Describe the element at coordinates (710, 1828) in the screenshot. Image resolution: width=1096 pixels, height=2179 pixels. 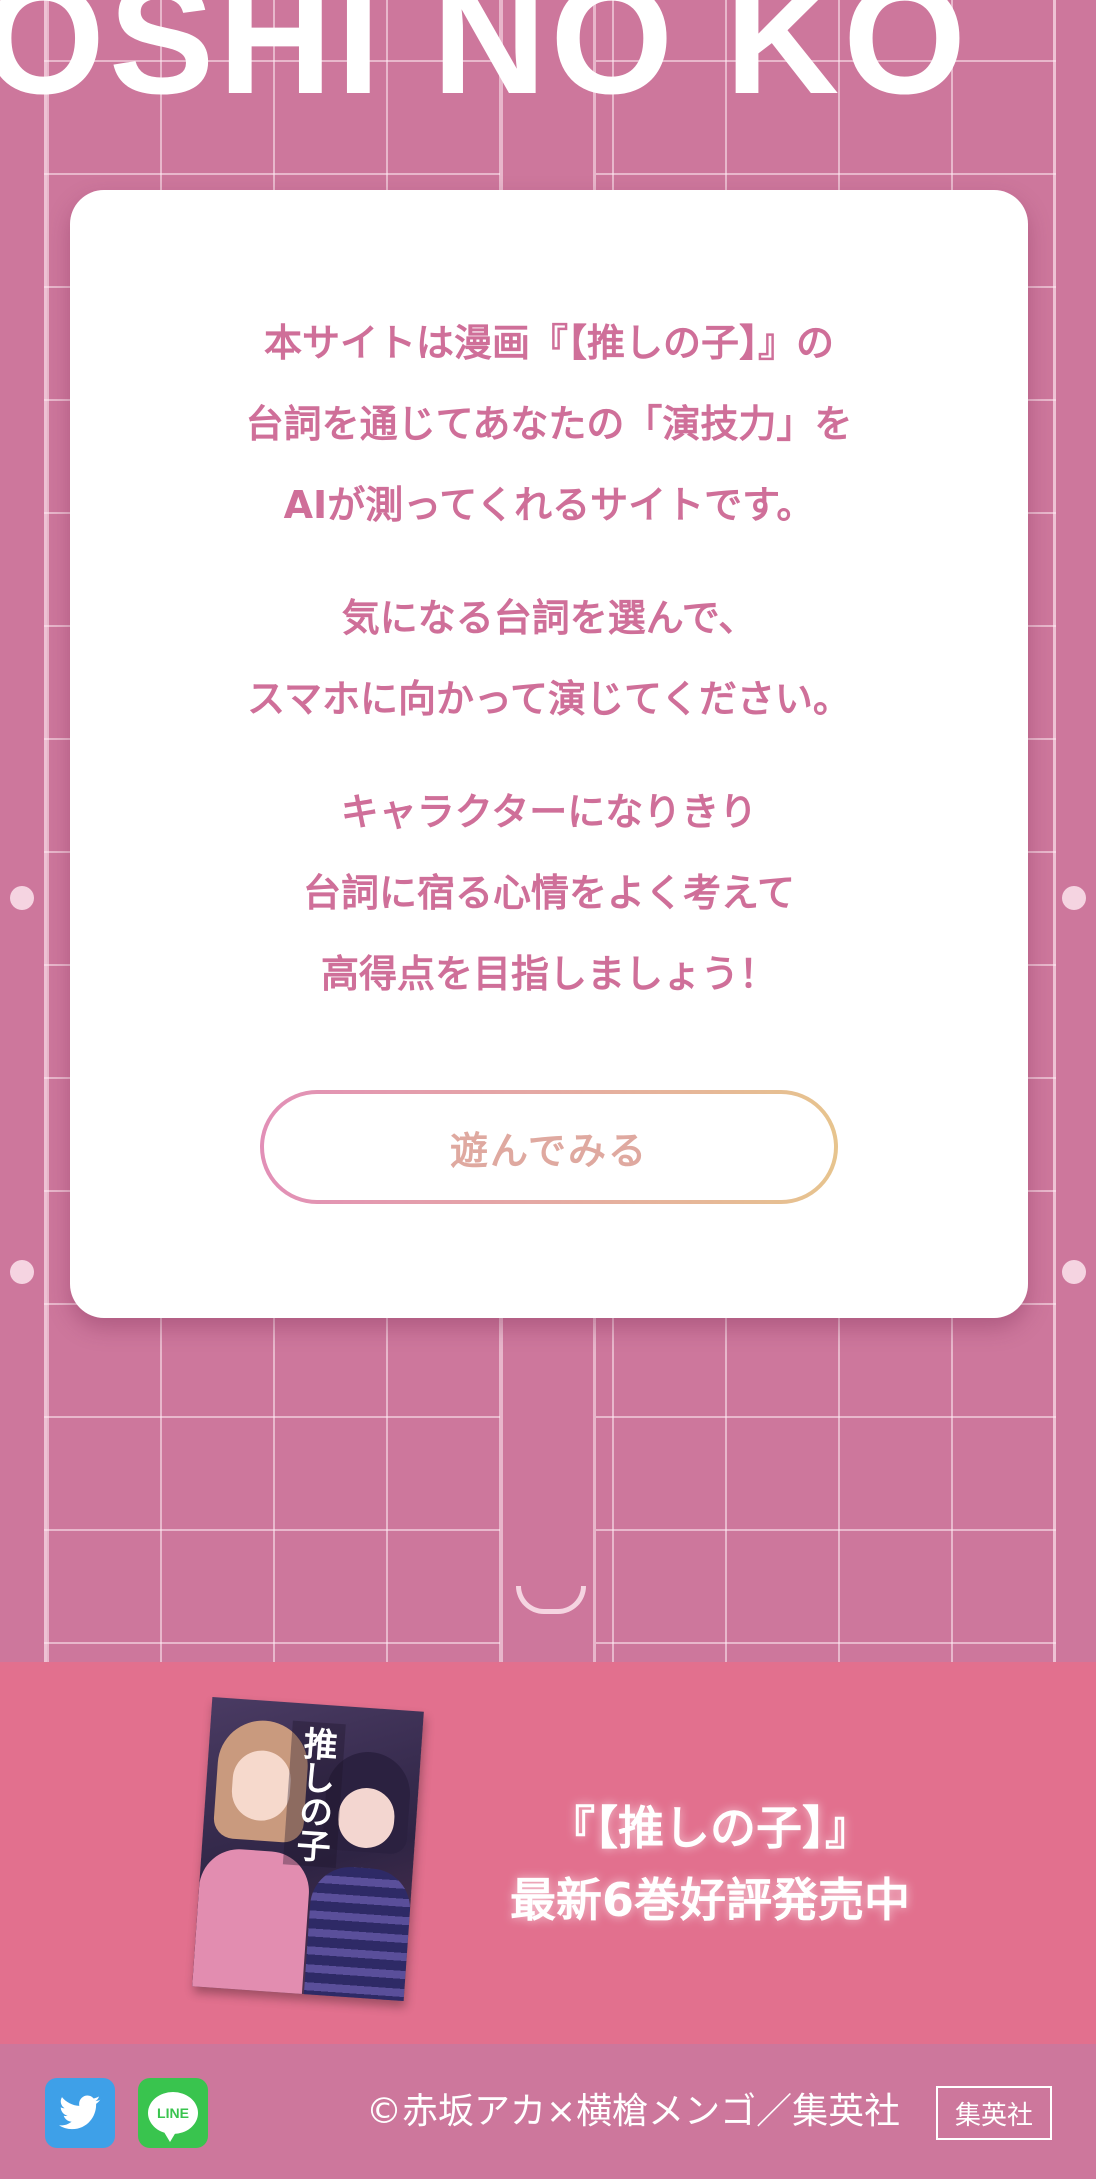
I see `promo-title: 『【推しの子】』` at that location.